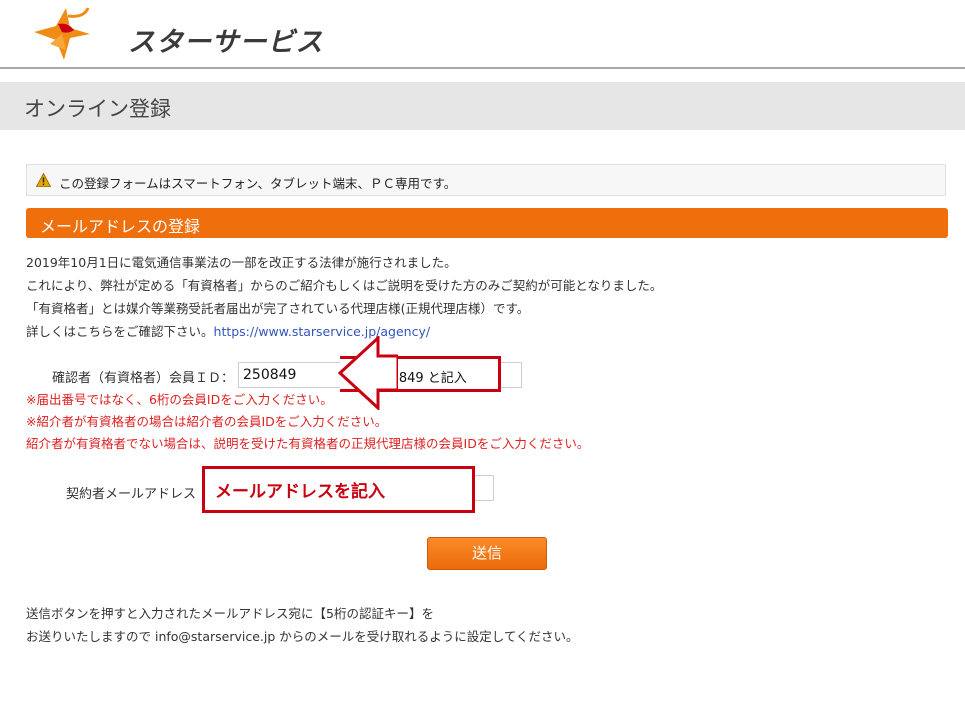  What do you see at coordinates (300, 492) in the screenshot?
I see `email-annotation-text: メールアドレスを記入` at bounding box center [300, 492].